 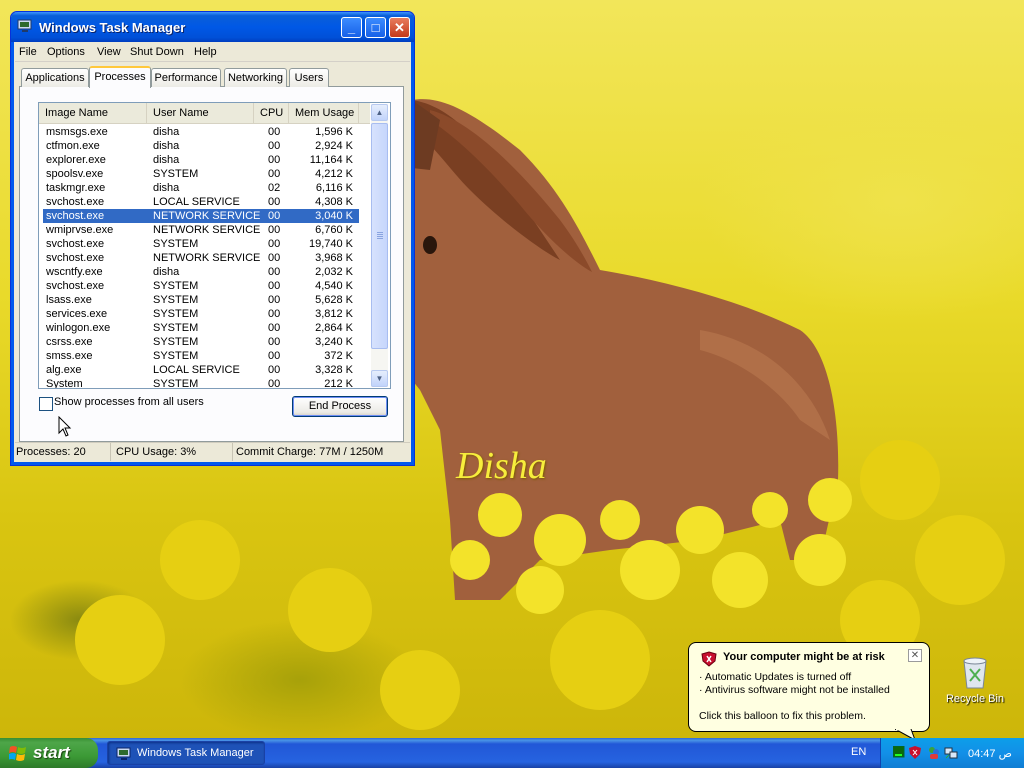 What do you see at coordinates (93, 113) in the screenshot?
I see `column-image-name: Image Name` at bounding box center [93, 113].